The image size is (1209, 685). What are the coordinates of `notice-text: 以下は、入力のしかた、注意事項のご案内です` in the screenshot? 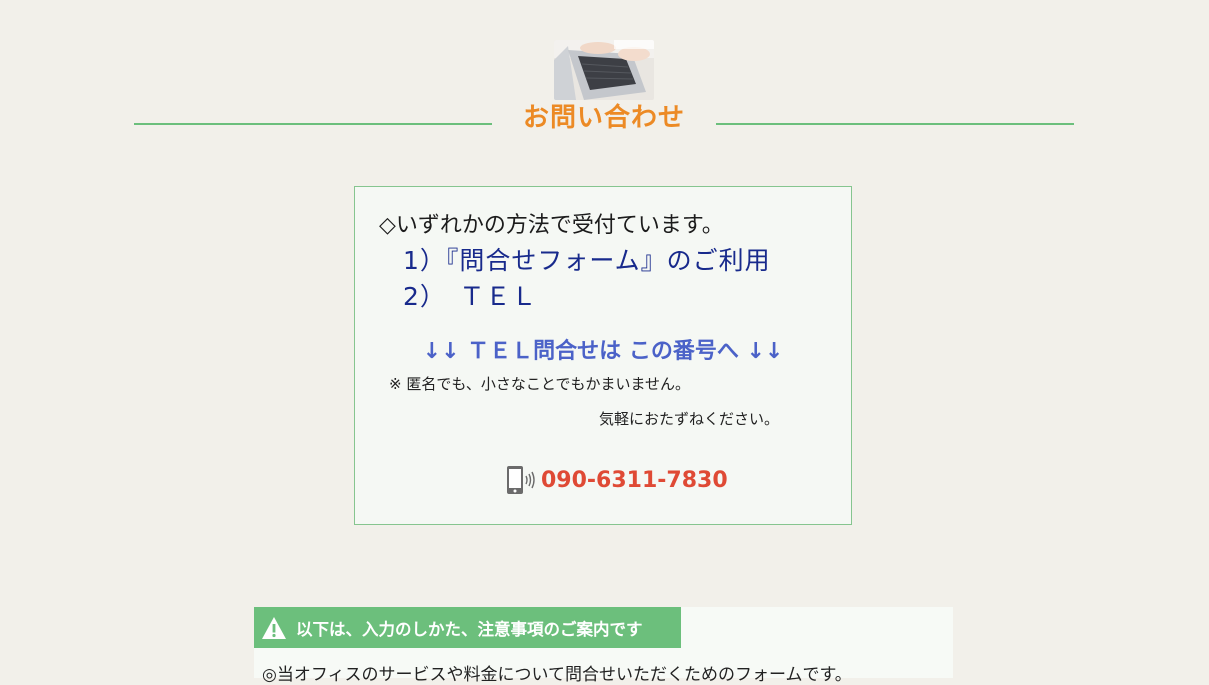 It's located at (469, 629).